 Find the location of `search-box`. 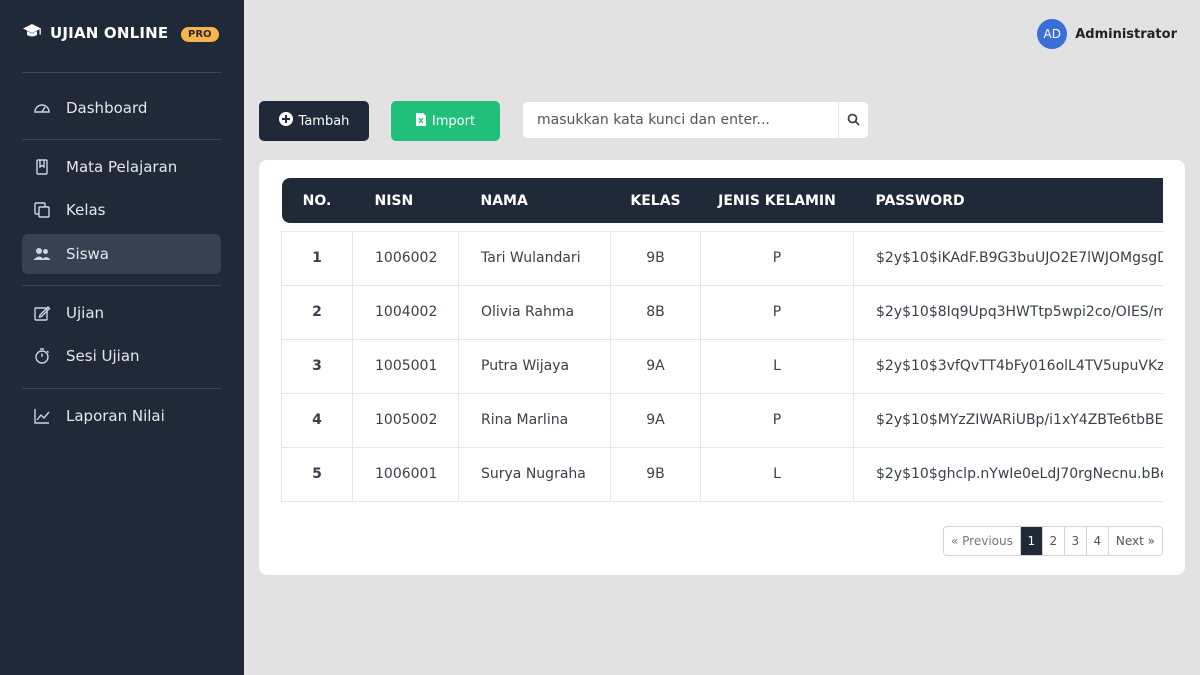

search-box is located at coordinates (695, 120).